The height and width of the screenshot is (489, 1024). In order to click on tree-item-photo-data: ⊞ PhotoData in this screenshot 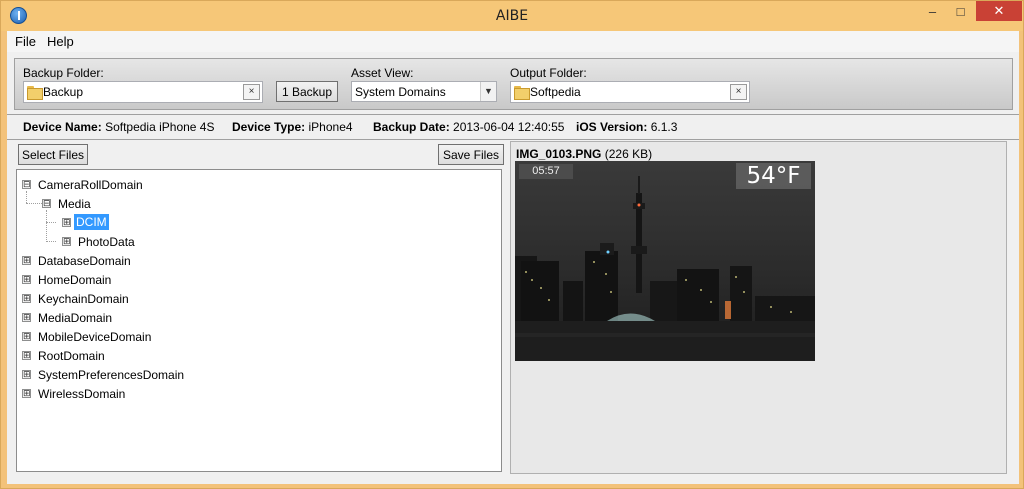, I will do `click(257, 242)`.